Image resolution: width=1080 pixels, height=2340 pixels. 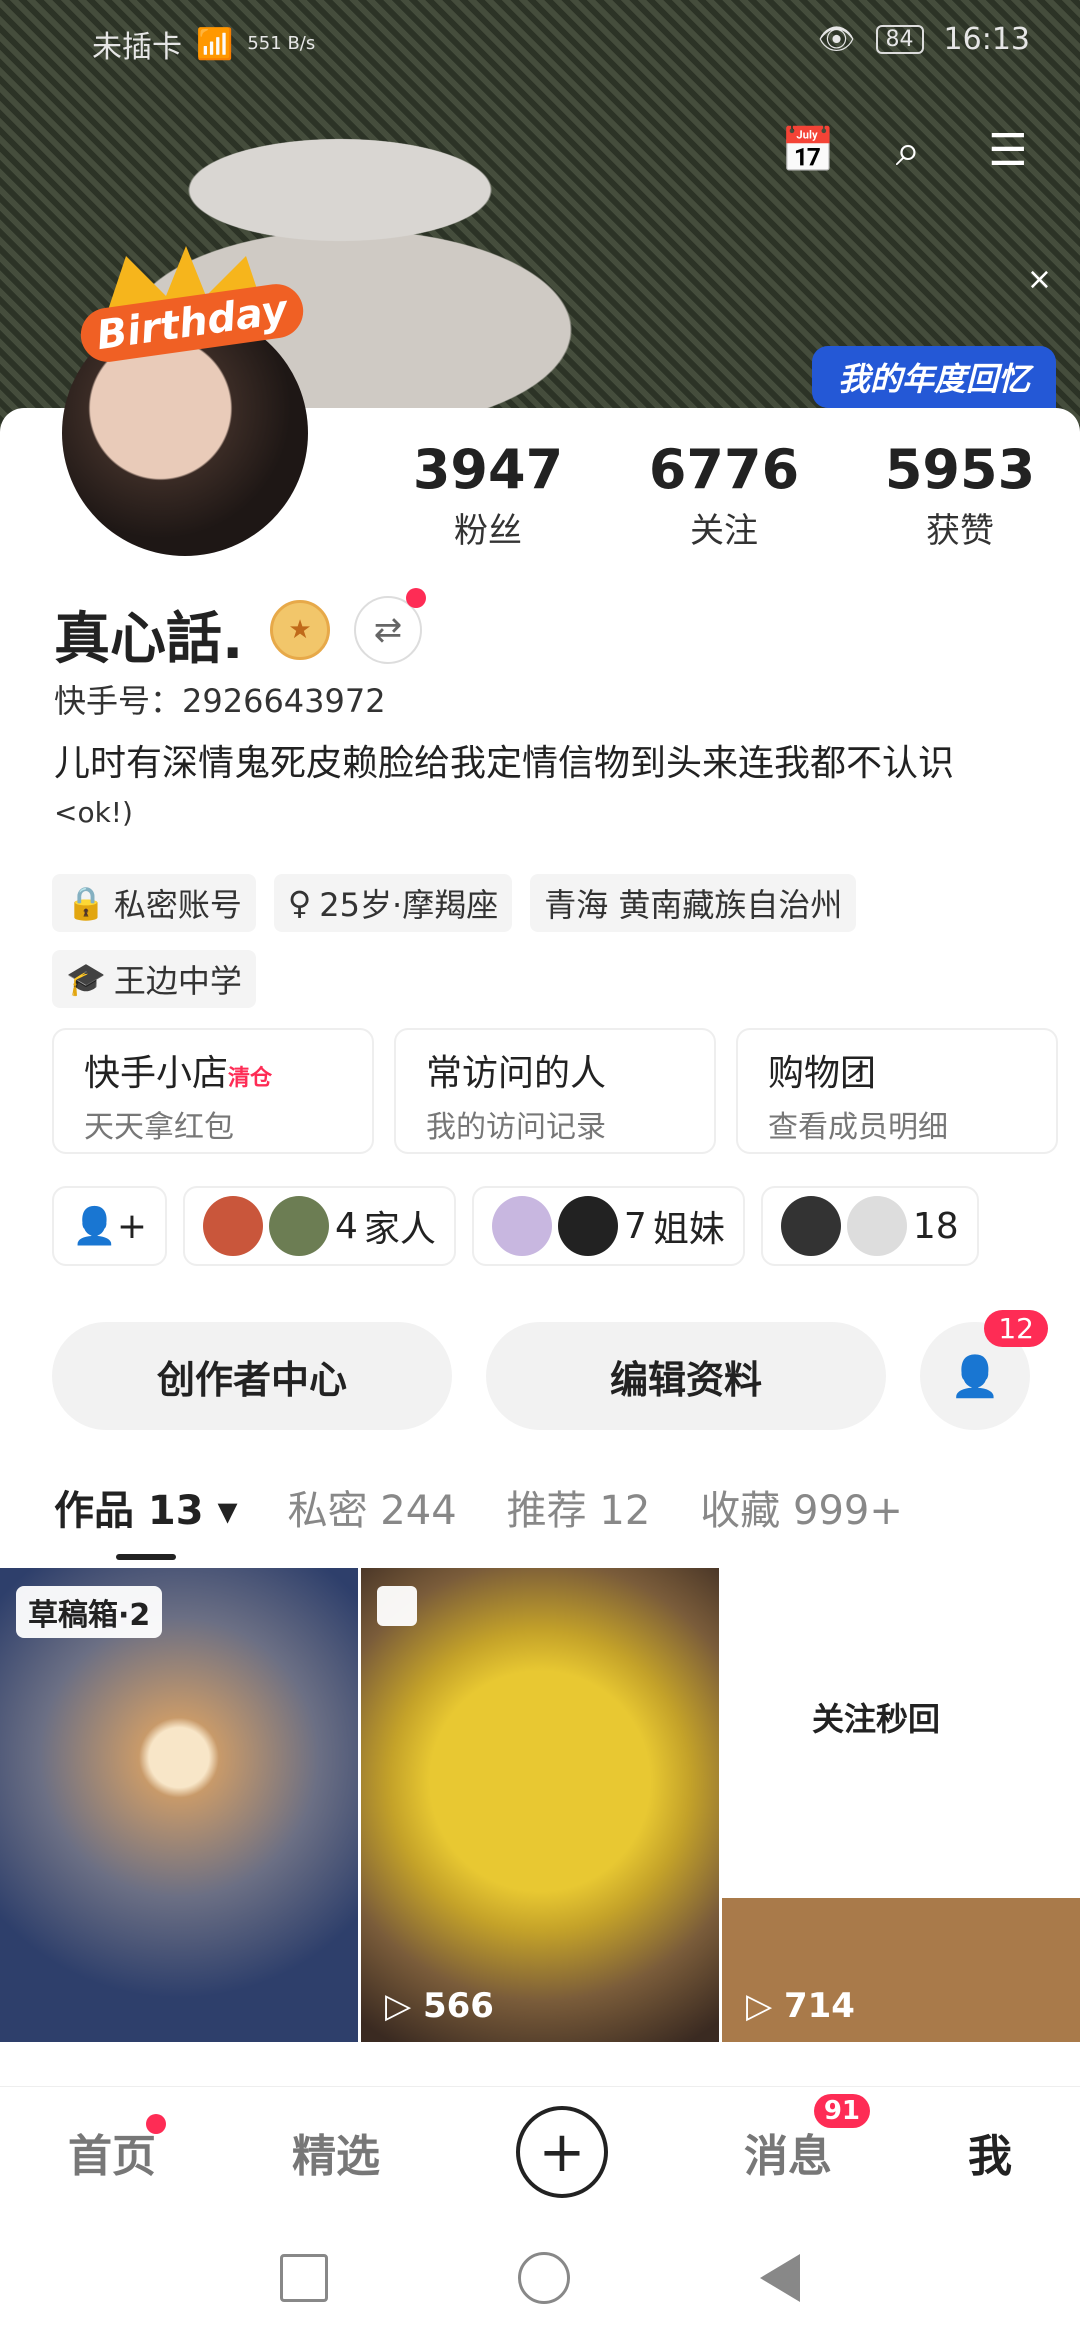 I want to click on kuaishou-id: 快手号：2926643972, so click(x=220, y=699).